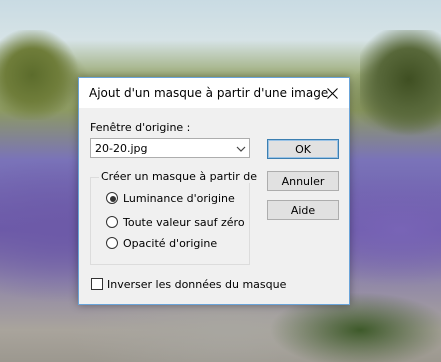  What do you see at coordinates (121, 148) in the screenshot?
I see `source-window-value: 20-20.jpg` at bounding box center [121, 148].